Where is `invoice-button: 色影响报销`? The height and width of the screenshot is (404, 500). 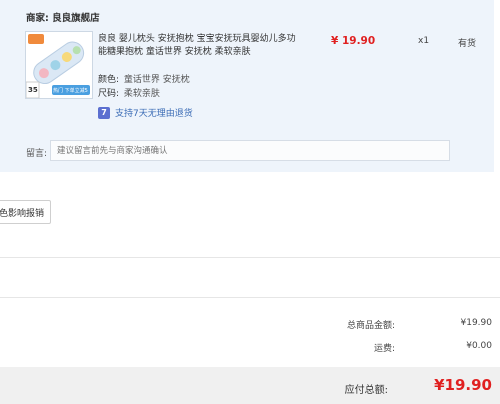
invoice-button: 色影响报销 is located at coordinates (25, 212).